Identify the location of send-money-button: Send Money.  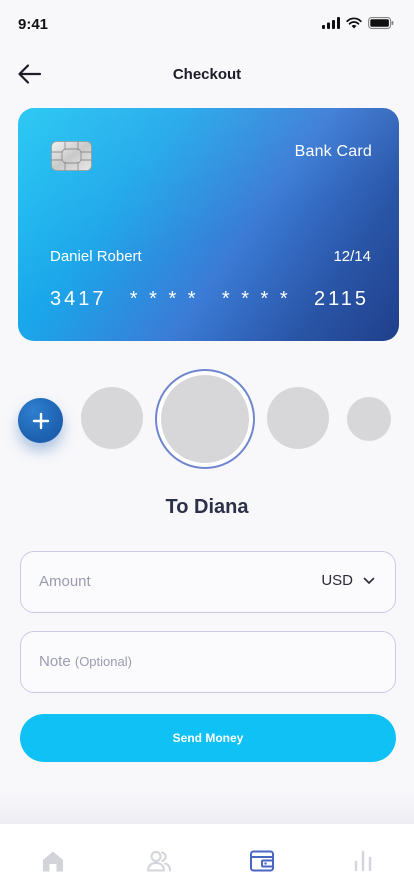
(208, 738).